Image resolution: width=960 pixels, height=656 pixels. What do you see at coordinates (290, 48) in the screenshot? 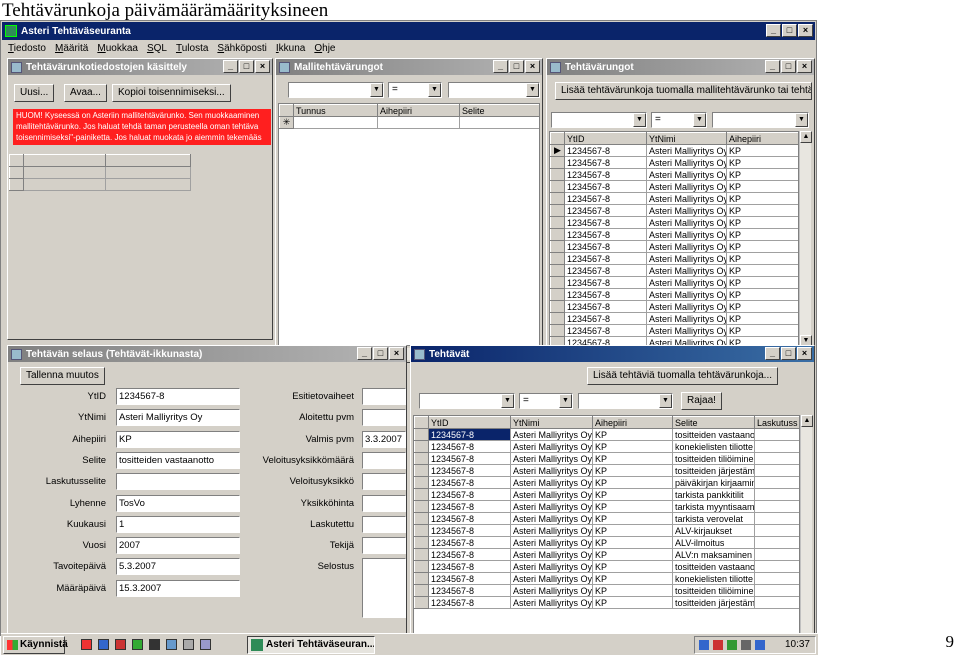
I see `menu-ikkuna: Ikkuna` at bounding box center [290, 48].